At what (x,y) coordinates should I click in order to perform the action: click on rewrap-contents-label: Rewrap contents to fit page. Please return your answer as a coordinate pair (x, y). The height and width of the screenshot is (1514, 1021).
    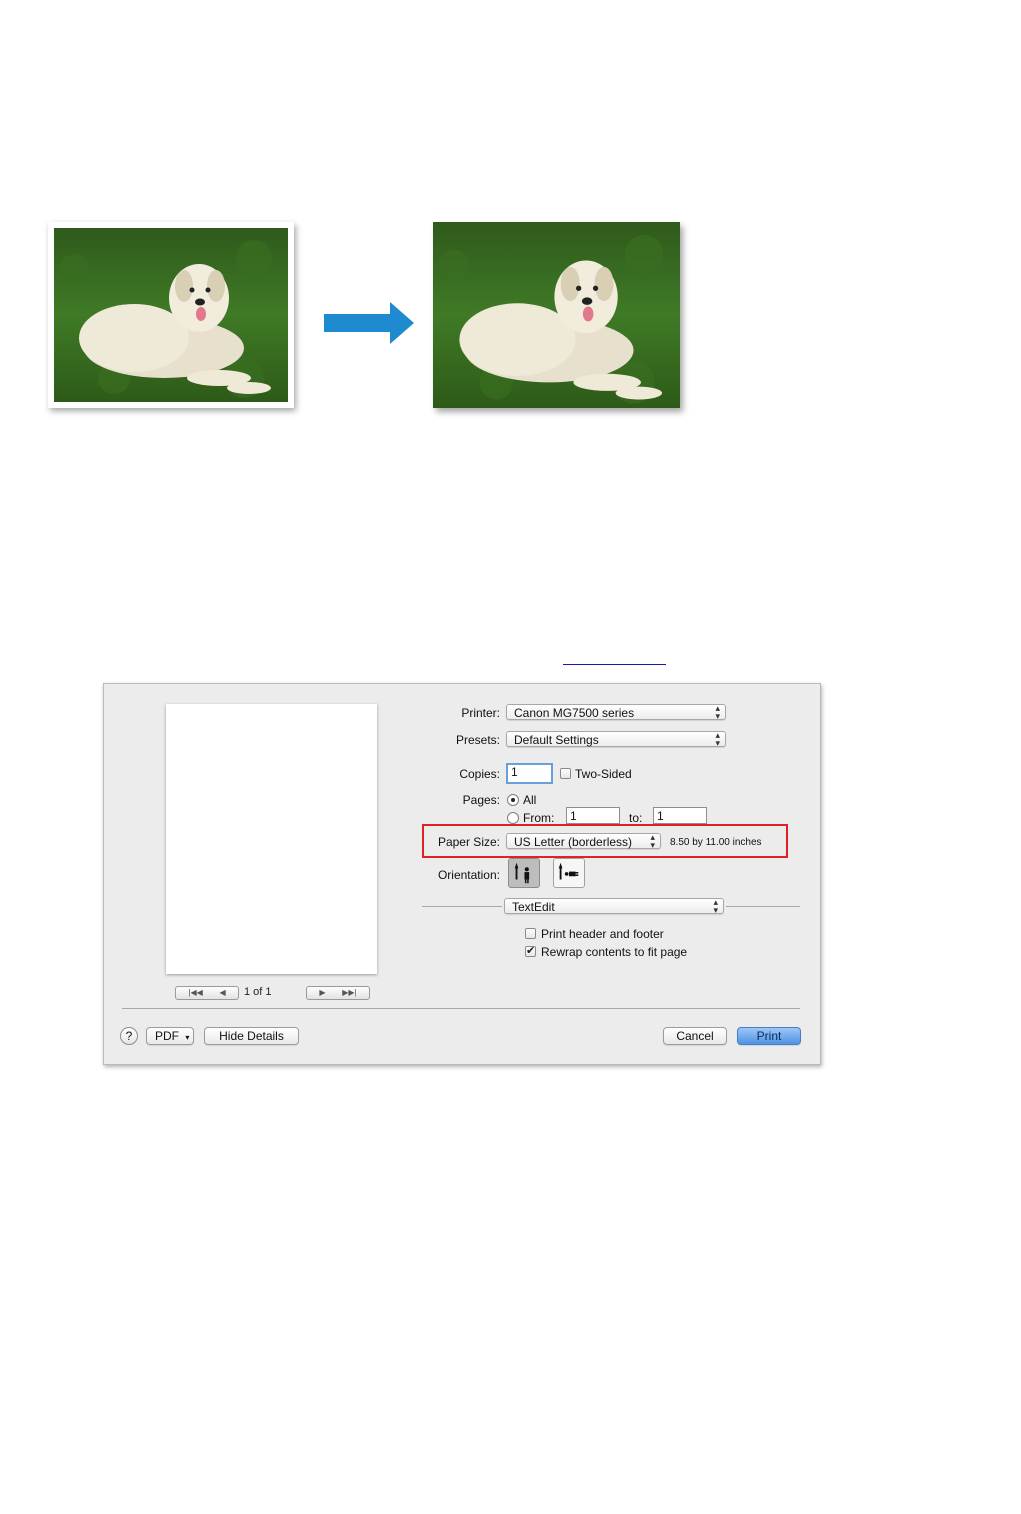
    Looking at the image, I should click on (614, 952).